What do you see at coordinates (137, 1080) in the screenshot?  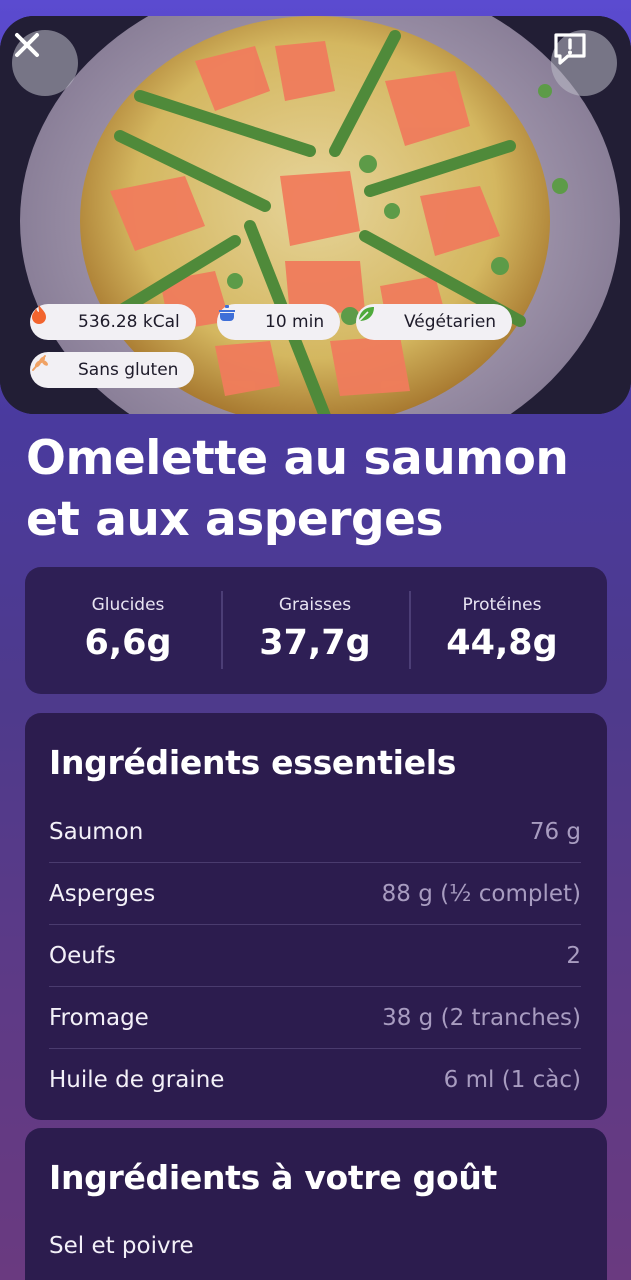 I see `ingredient-name: Huile de graine` at bounding box center [137, 1080].